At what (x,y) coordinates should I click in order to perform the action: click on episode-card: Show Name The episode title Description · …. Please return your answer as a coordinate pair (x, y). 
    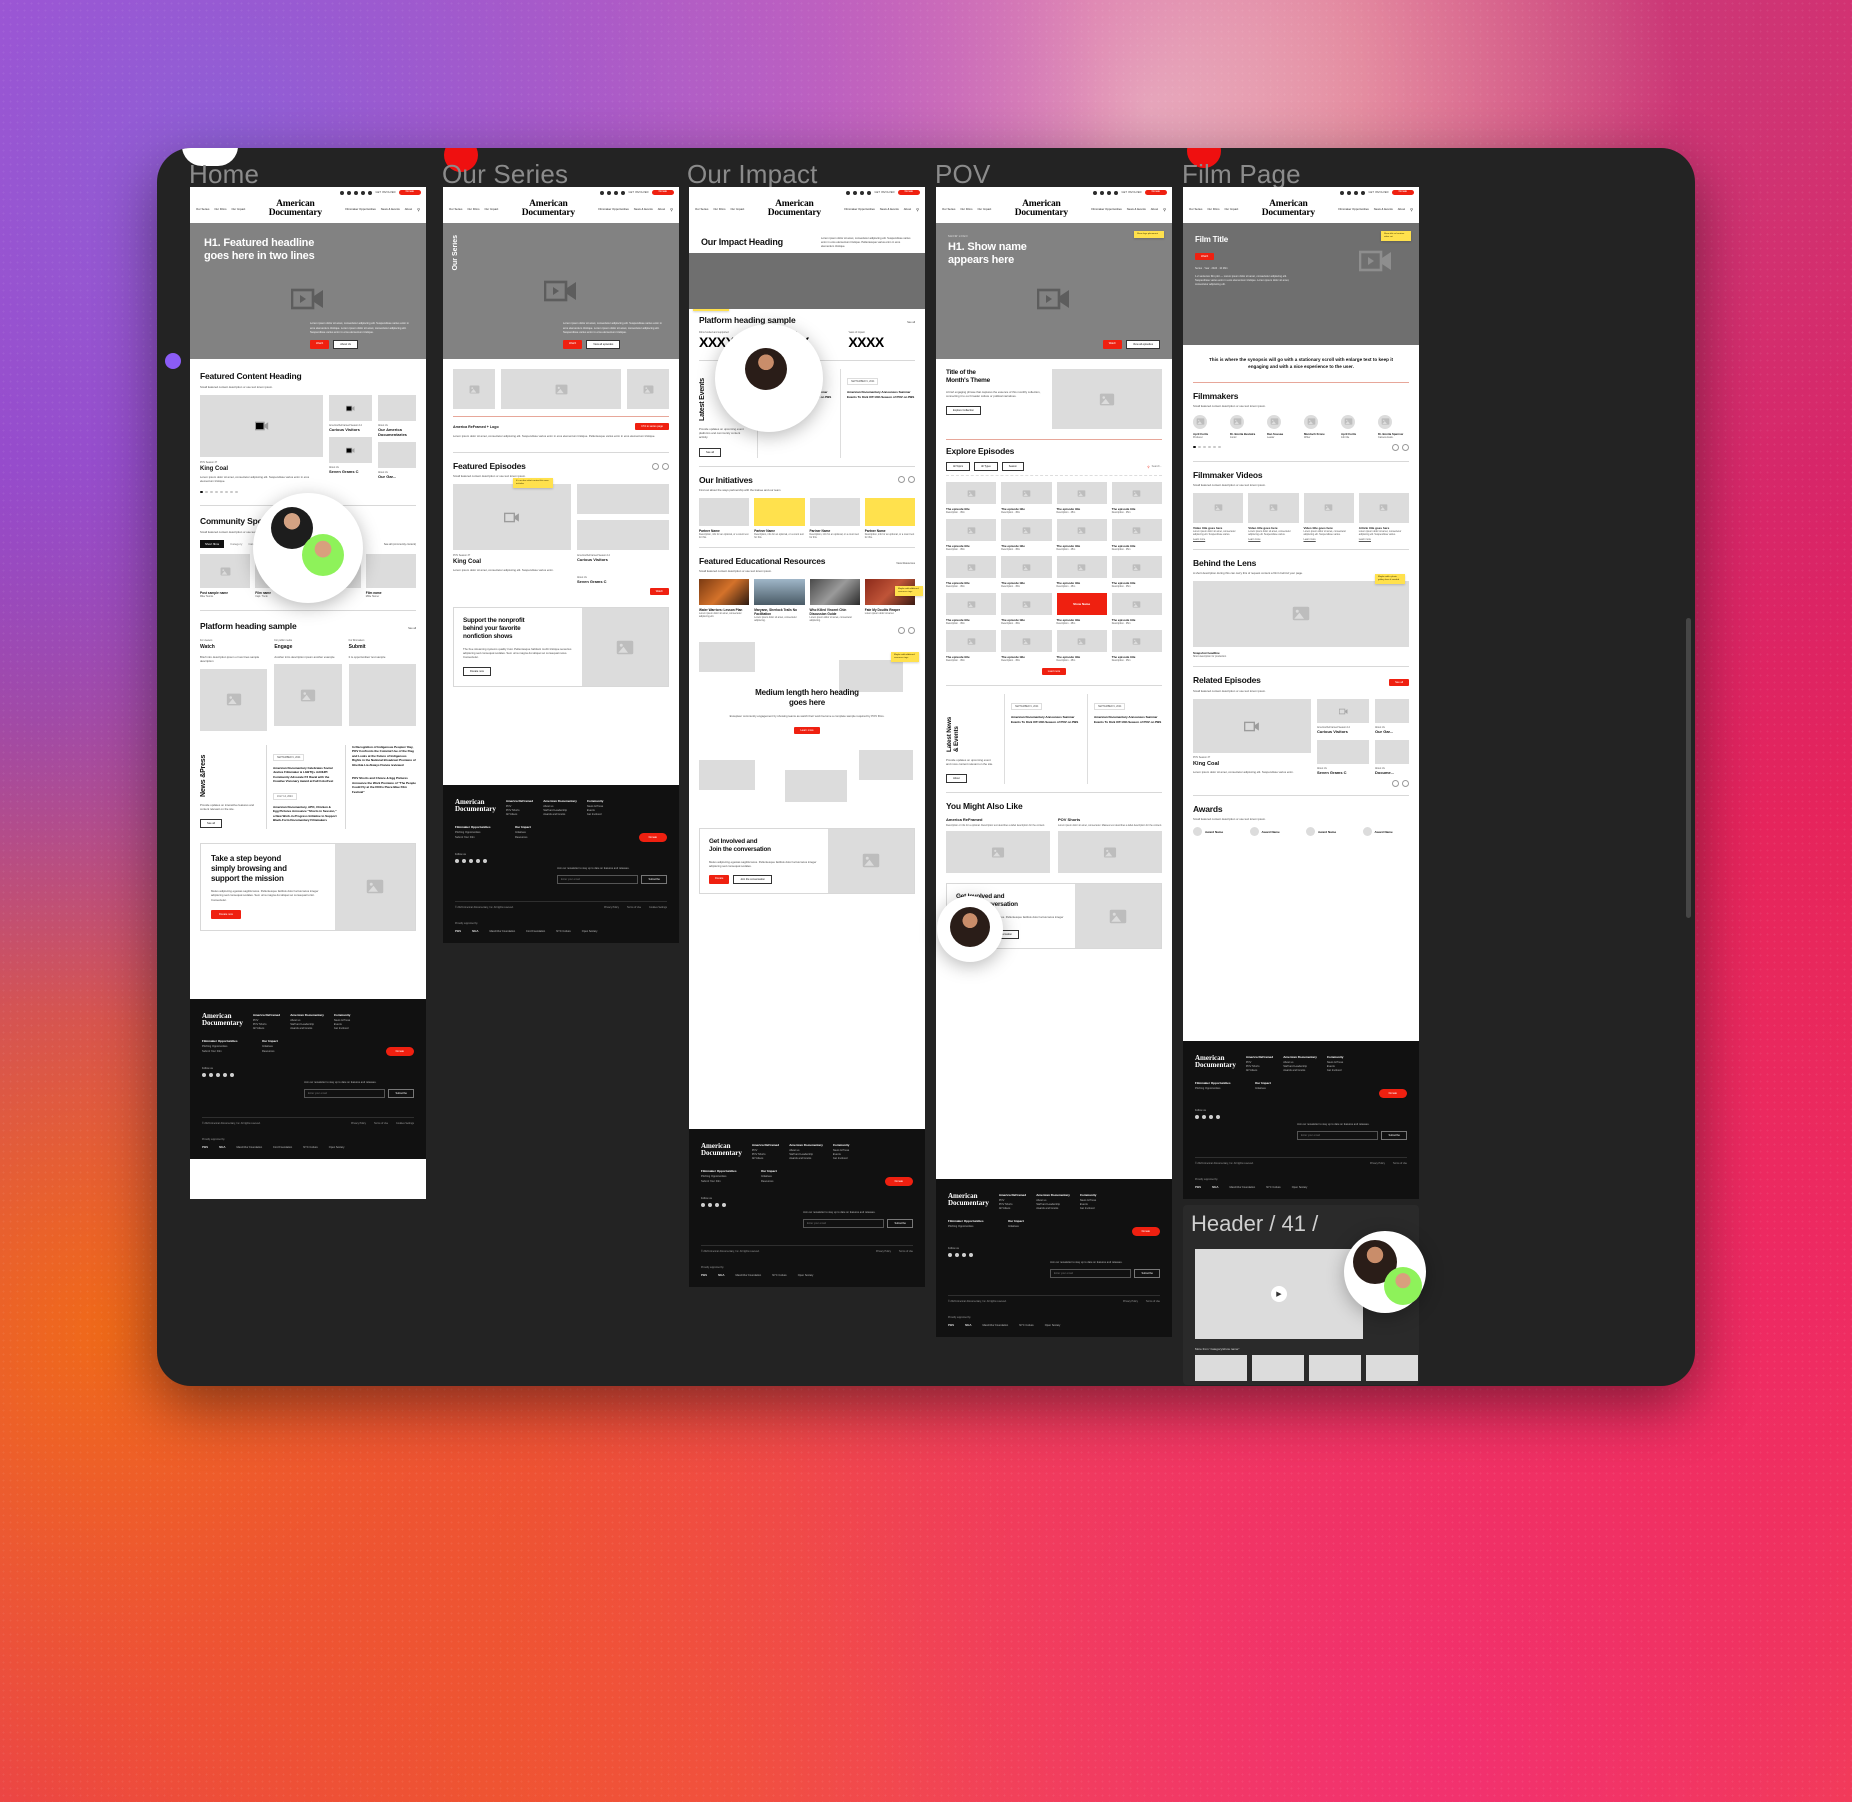
    Looking at the image, I should click on (1081, 609).